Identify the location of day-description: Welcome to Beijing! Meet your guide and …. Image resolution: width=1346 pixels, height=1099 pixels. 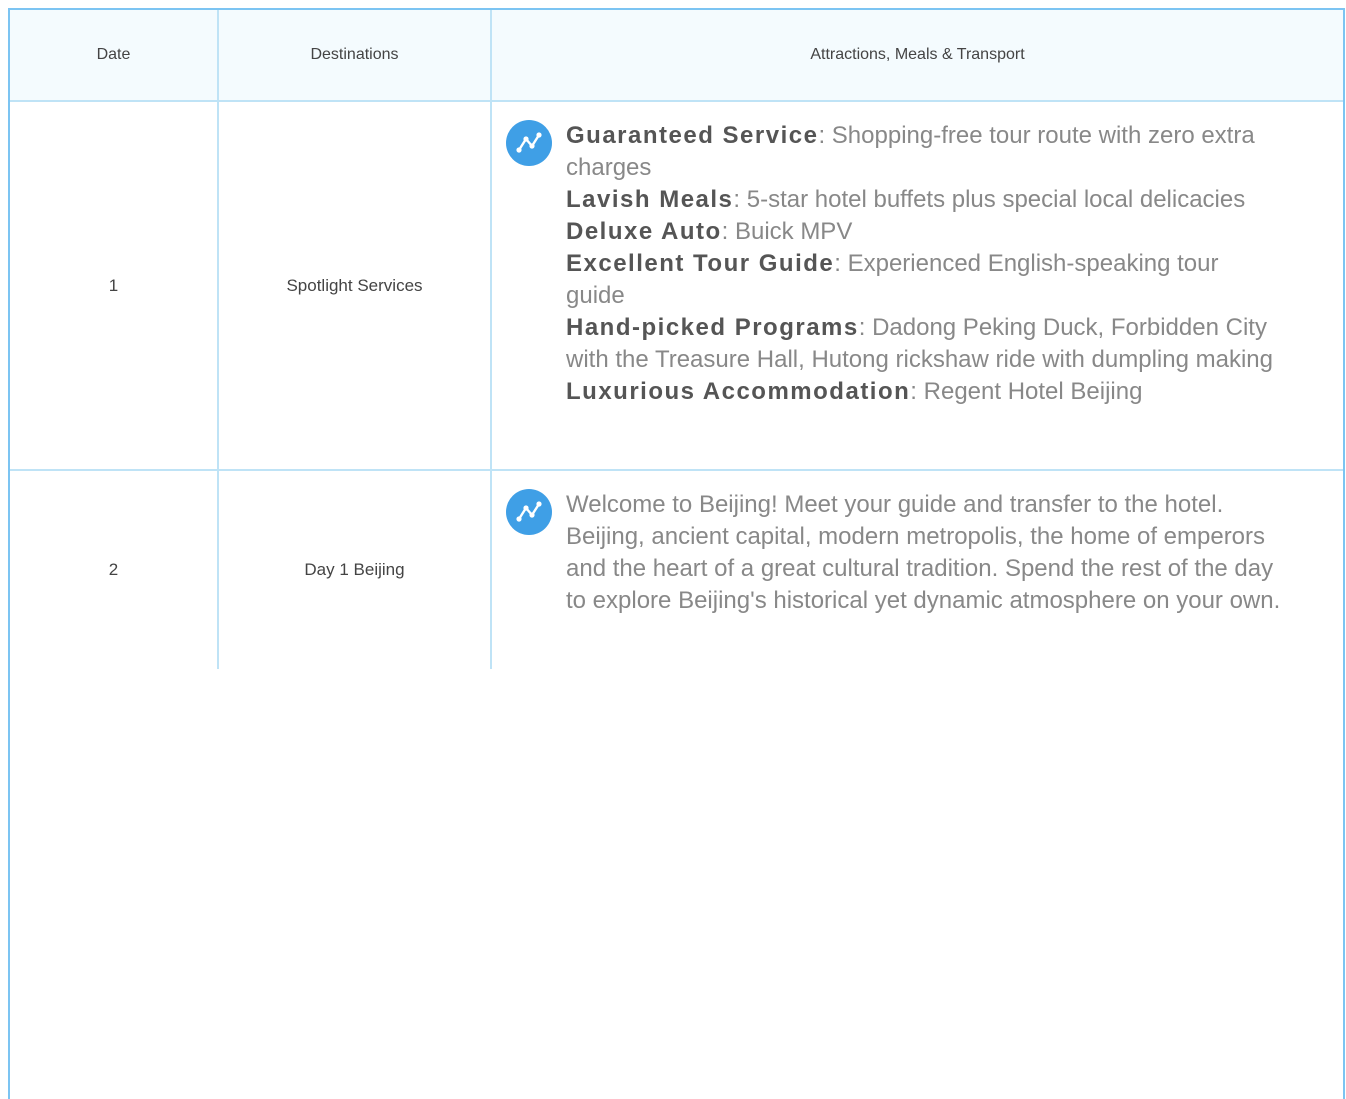
(923, 552).